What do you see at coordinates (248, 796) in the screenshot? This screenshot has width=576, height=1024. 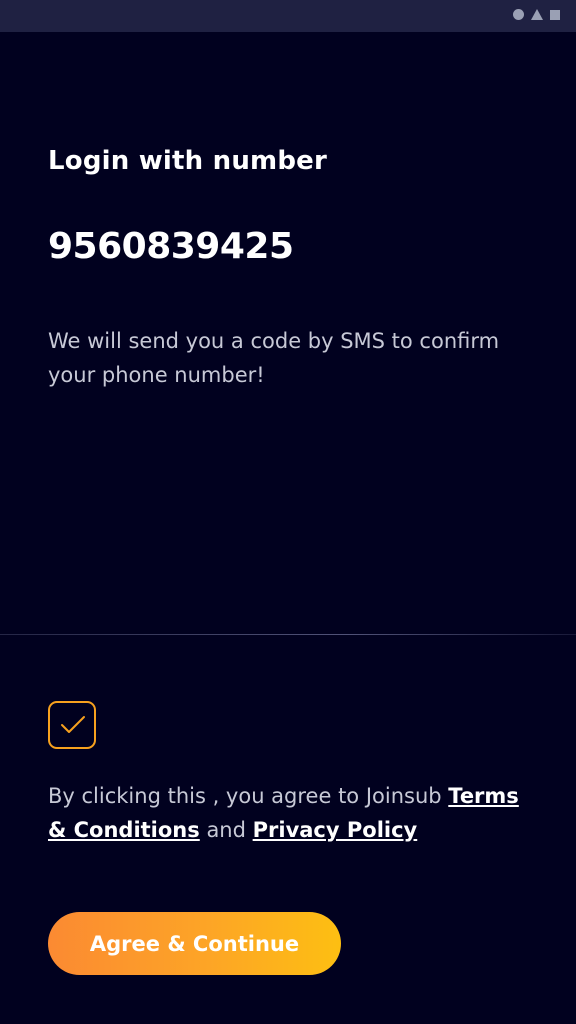 I see `consent-text-prefix: By clicking this , you agree to Joinsub` at bounding box center [248, 796].